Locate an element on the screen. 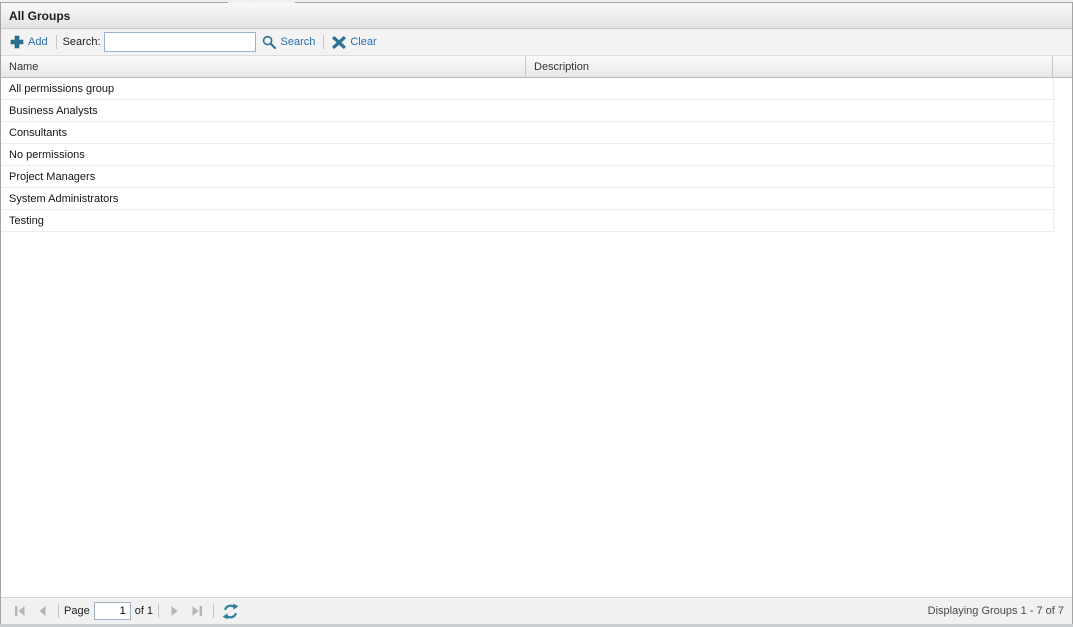 The width and height of the screenshot is (1073, 627). search-label: Search: is located at coordinates (81, 42).